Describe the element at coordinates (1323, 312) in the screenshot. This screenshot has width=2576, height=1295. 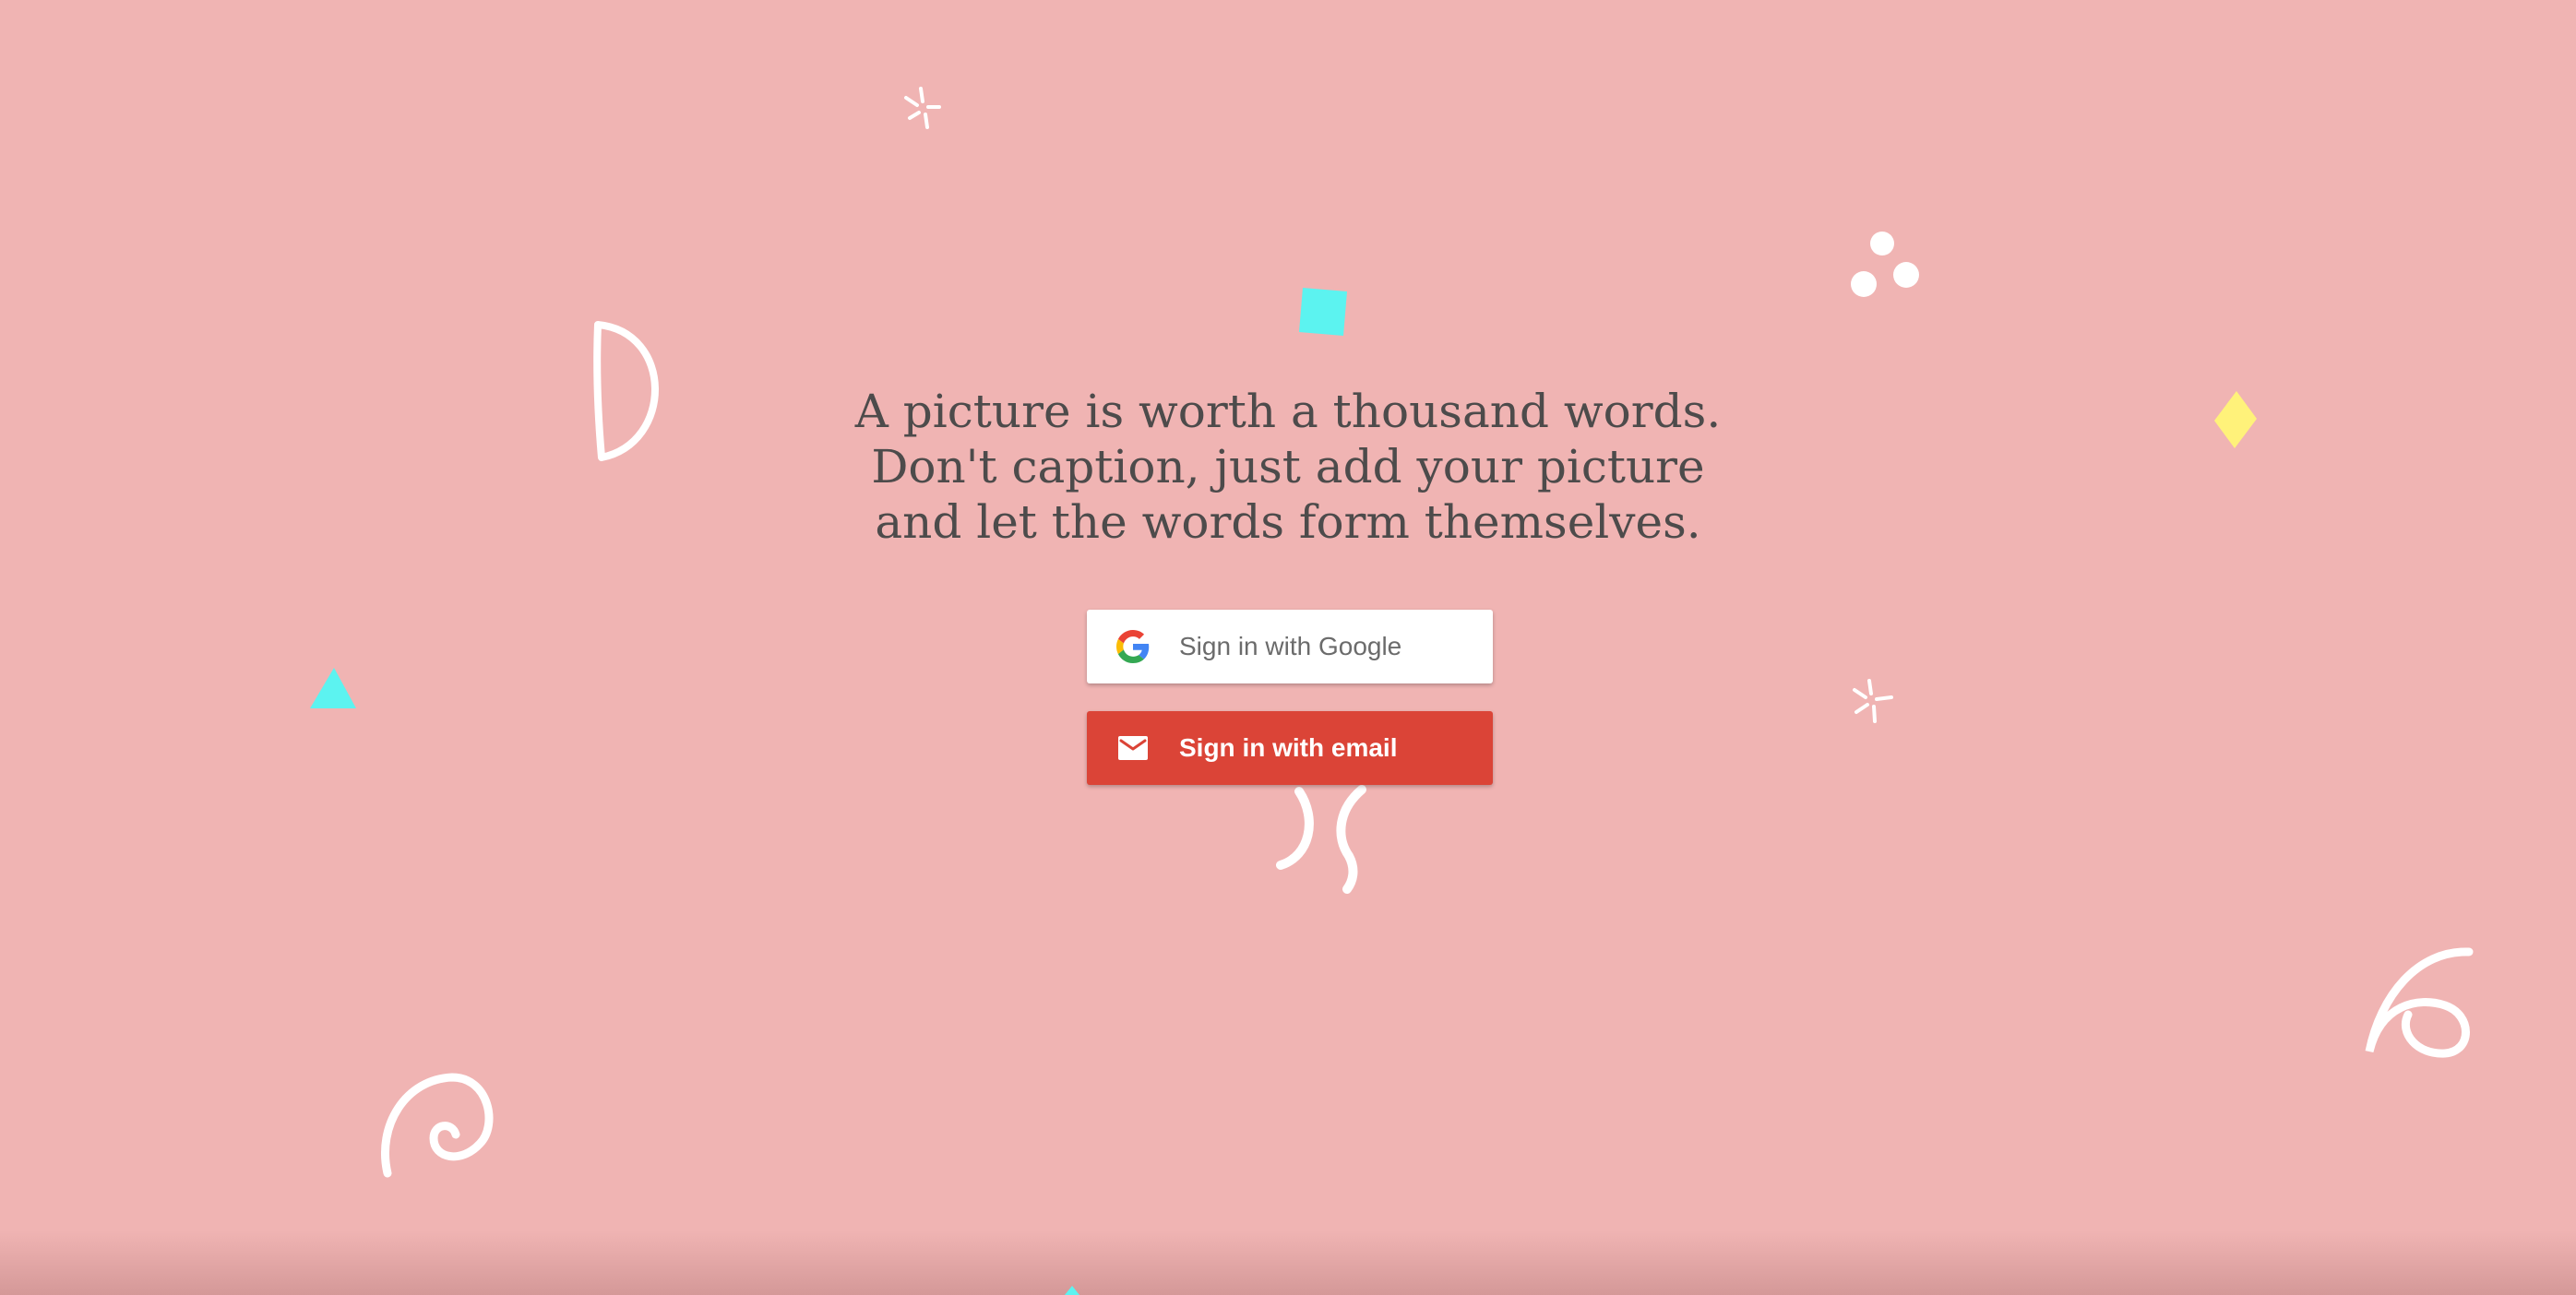
I see `cyan-square-doodle` at that location.